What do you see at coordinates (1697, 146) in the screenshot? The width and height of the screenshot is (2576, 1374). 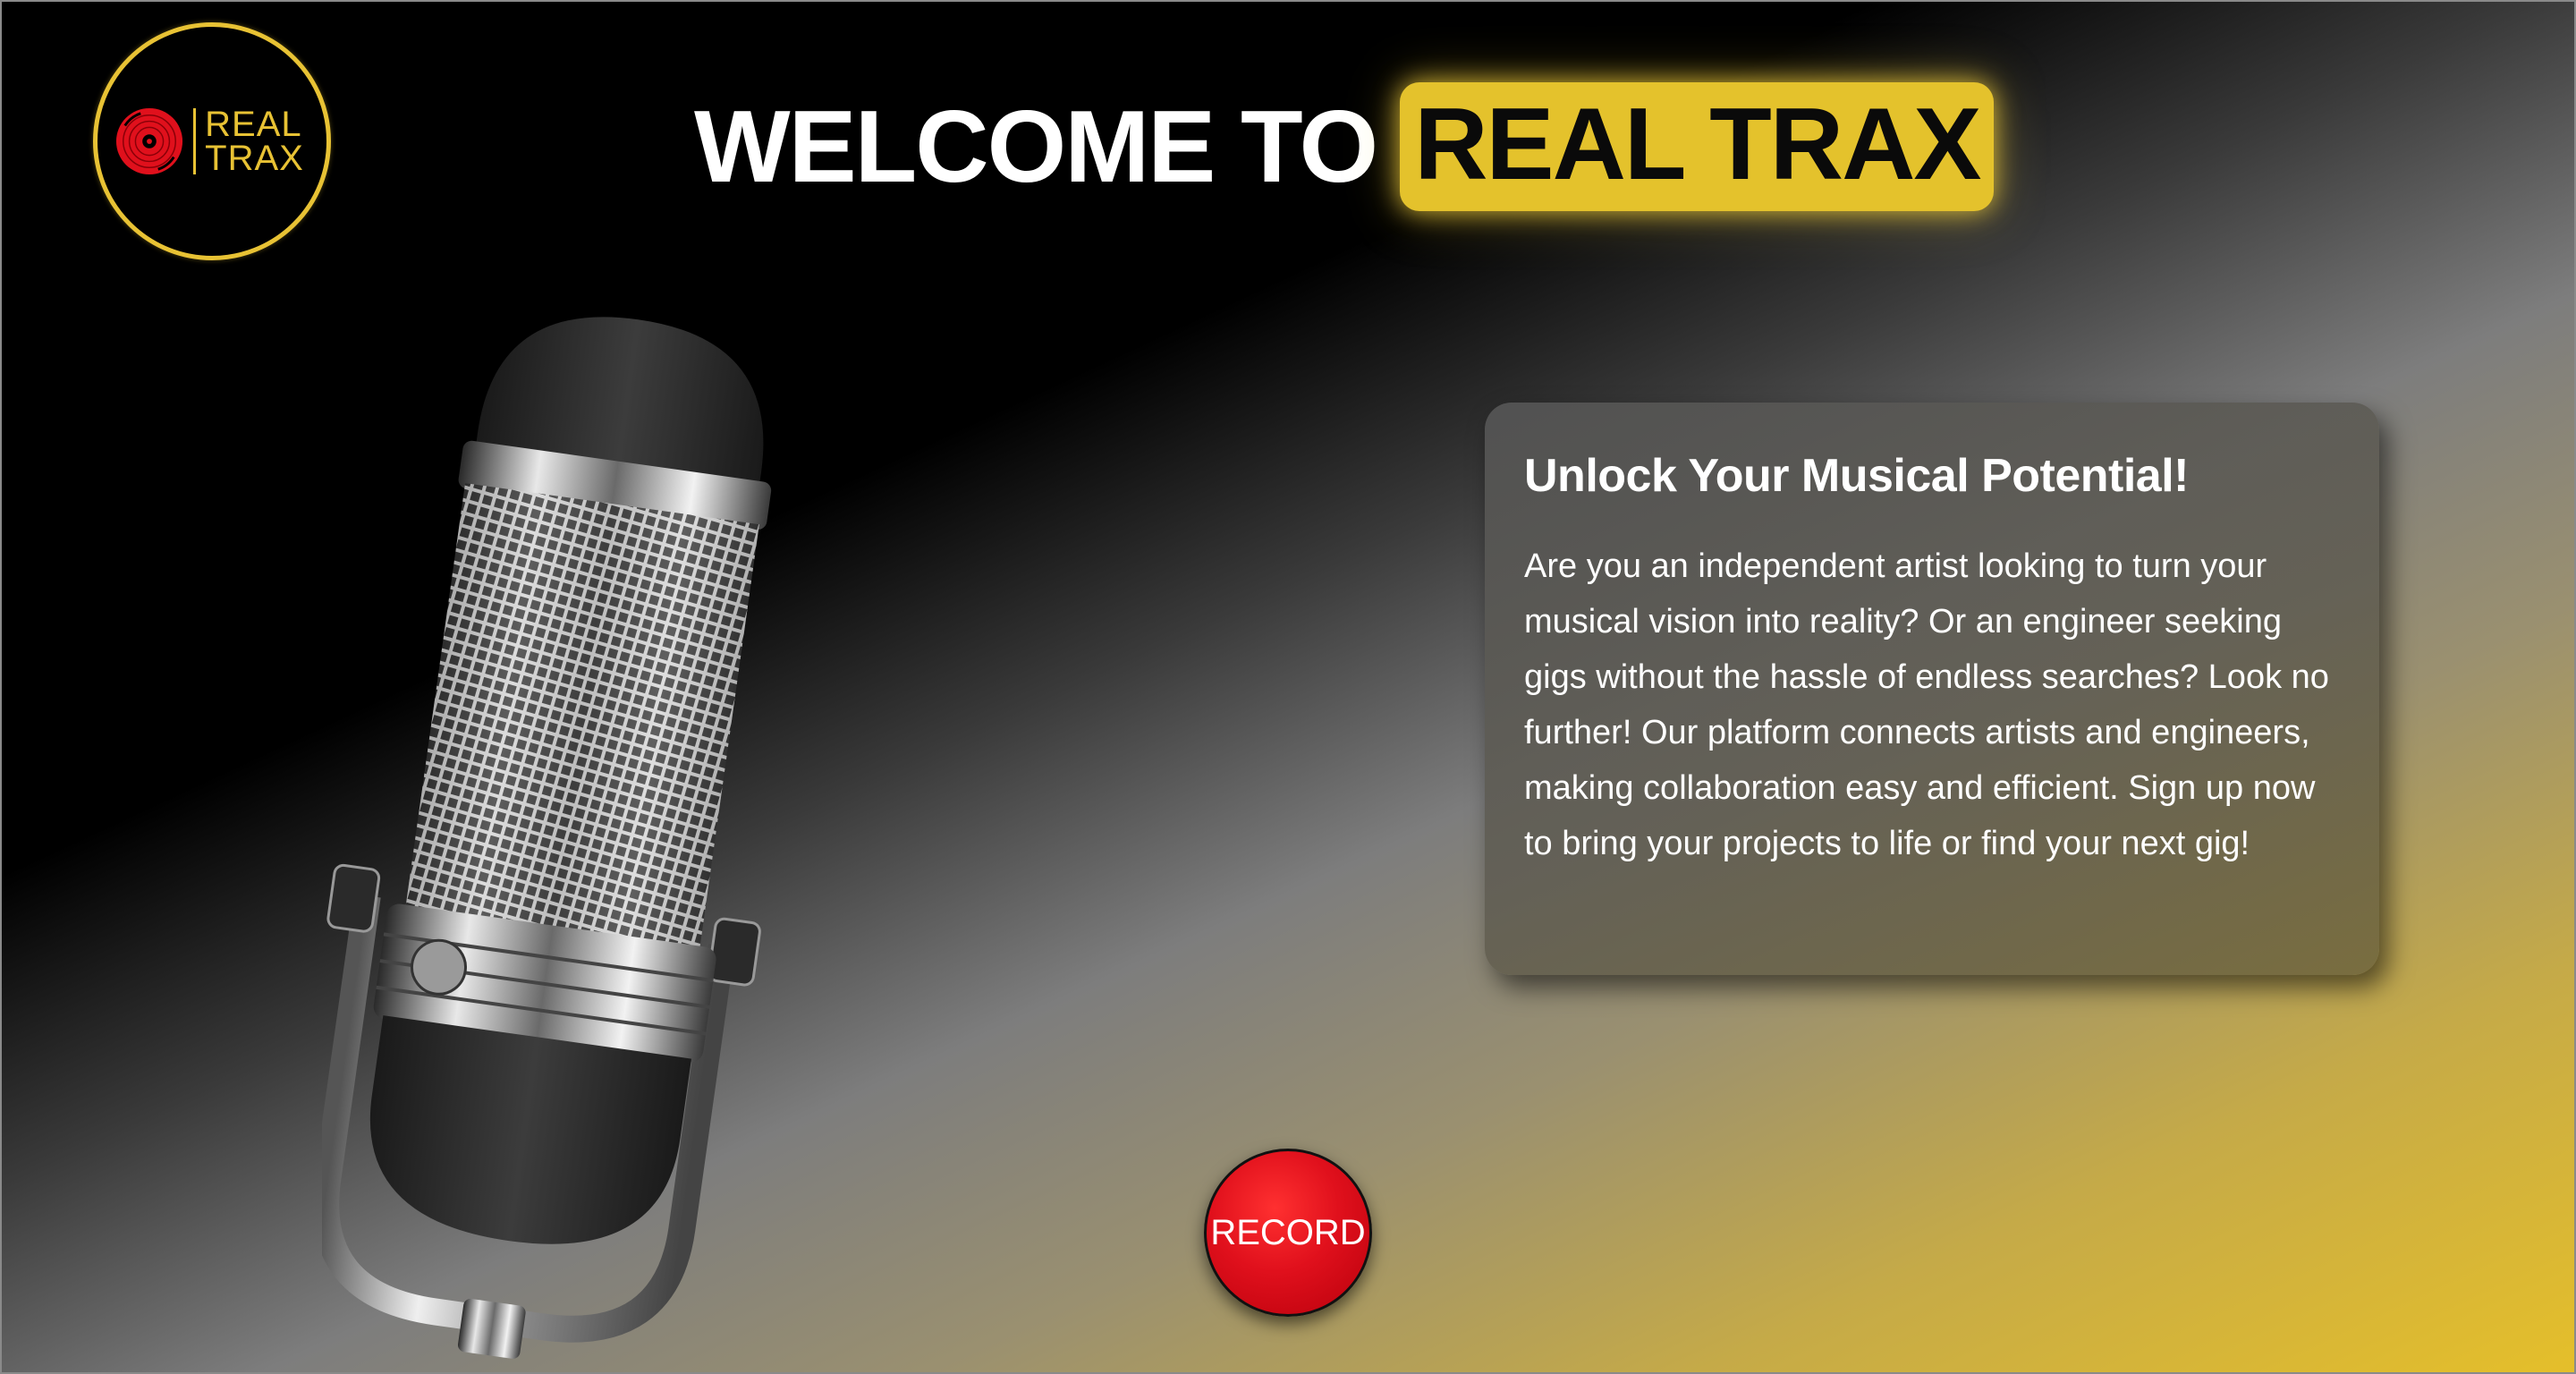 I see `title-highlight: REAL TRAX` at bounding box center [1697, 146].